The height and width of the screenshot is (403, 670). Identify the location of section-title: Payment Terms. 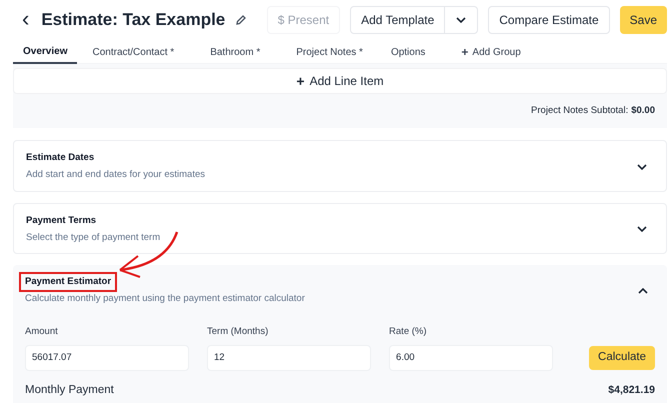
(61, 221).